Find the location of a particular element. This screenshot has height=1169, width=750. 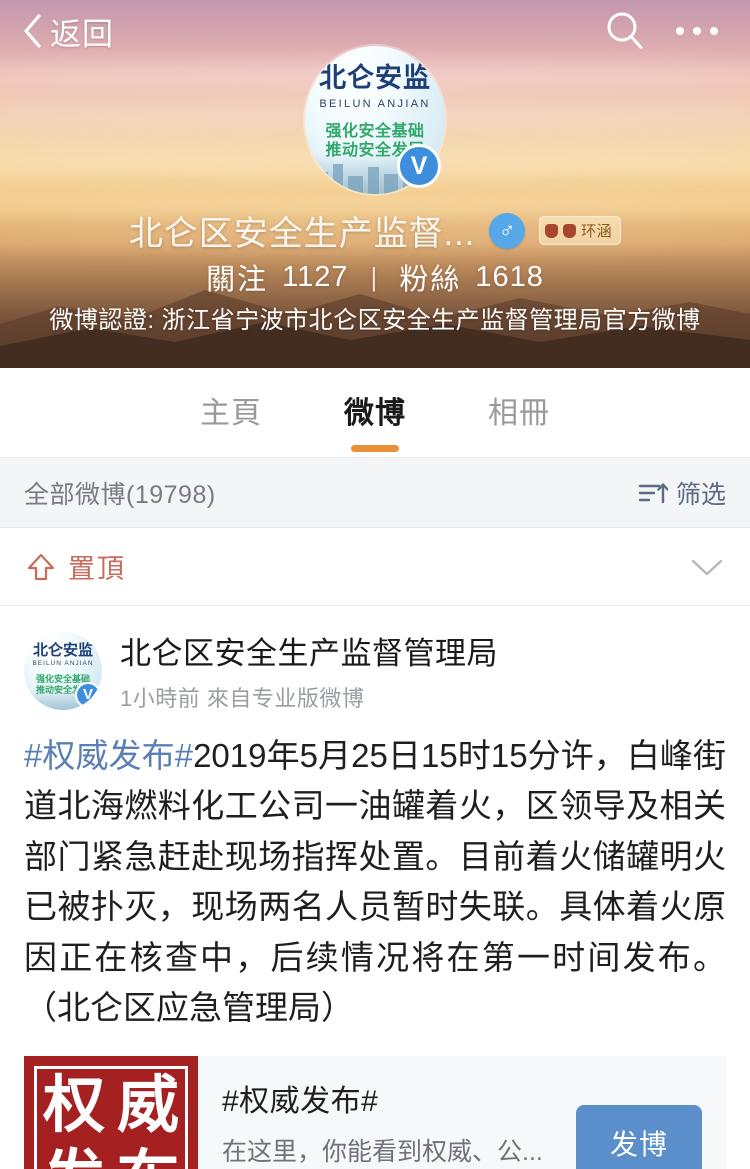

all-weibo-count-label: 全部微博(19798) is located at coordinates (120, 494).